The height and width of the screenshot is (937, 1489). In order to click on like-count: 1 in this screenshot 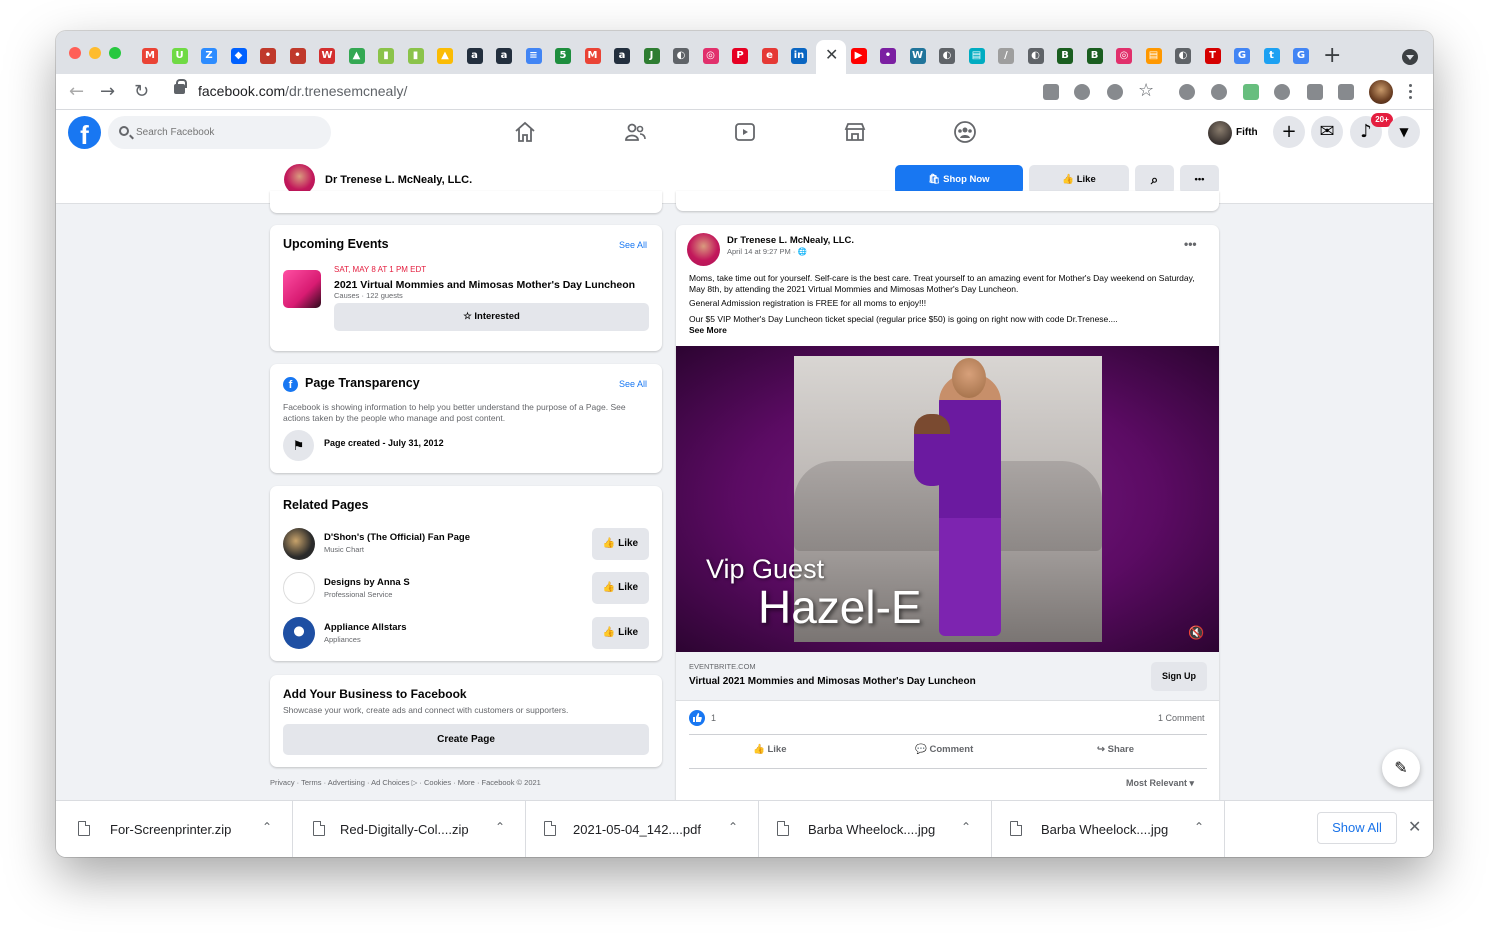, I will do `click(713, 718)`.